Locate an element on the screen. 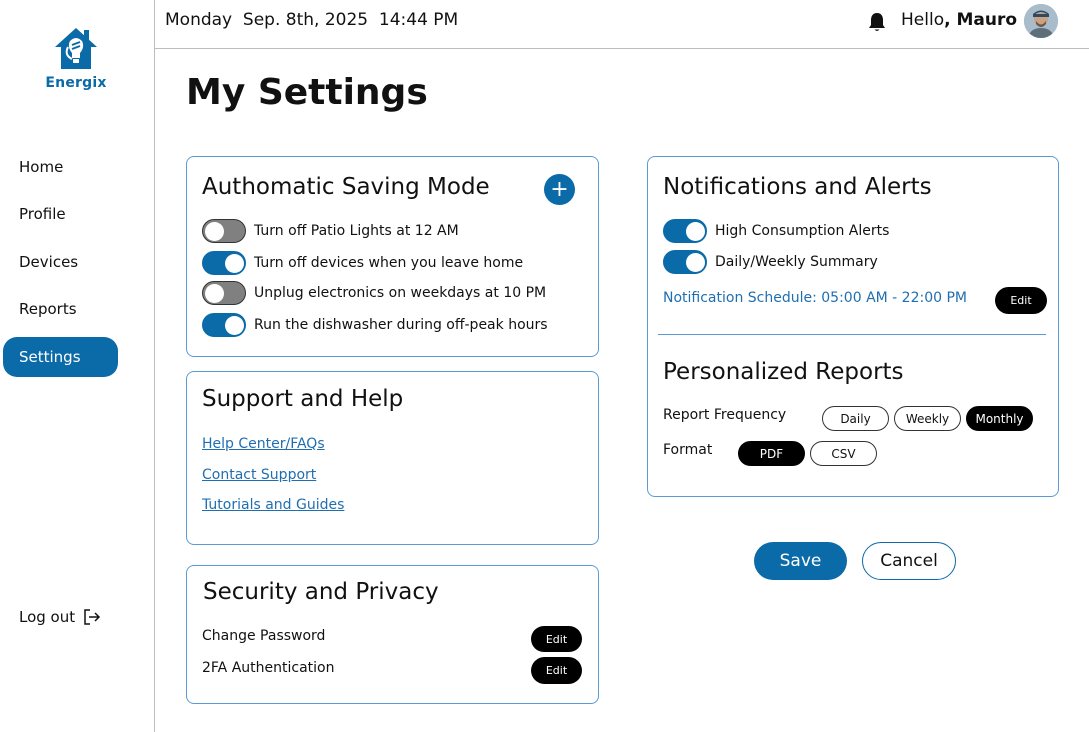 The height and width of the screenshot is (732, 1089). logout-label: Log out is located at coordinates (47, 617).